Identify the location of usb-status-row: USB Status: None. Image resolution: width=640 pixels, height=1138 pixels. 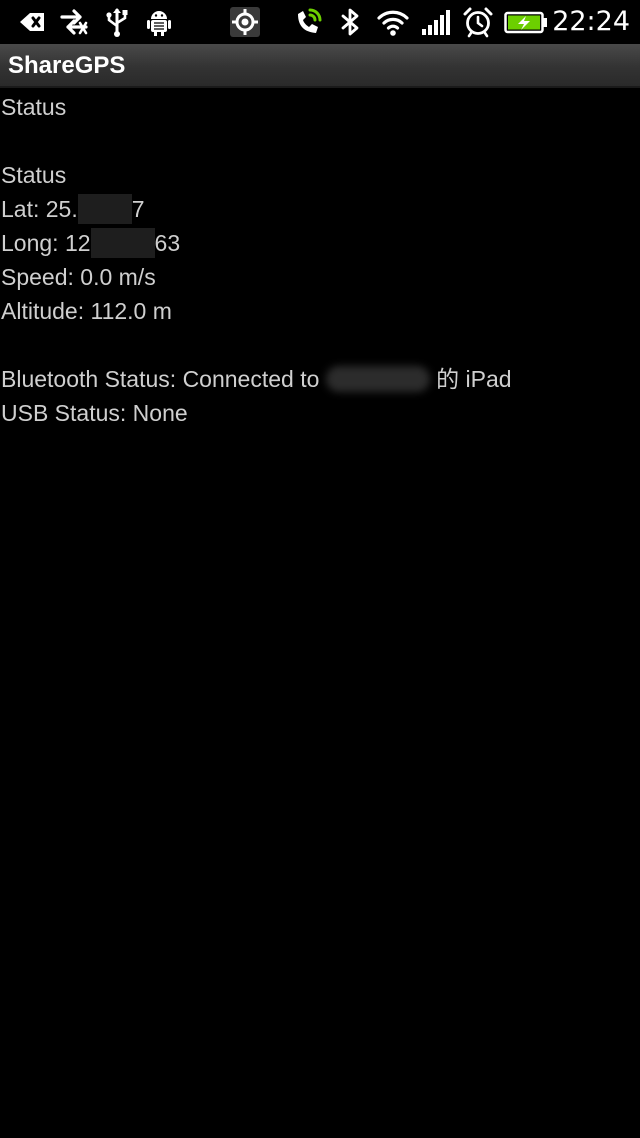
(94, 413).